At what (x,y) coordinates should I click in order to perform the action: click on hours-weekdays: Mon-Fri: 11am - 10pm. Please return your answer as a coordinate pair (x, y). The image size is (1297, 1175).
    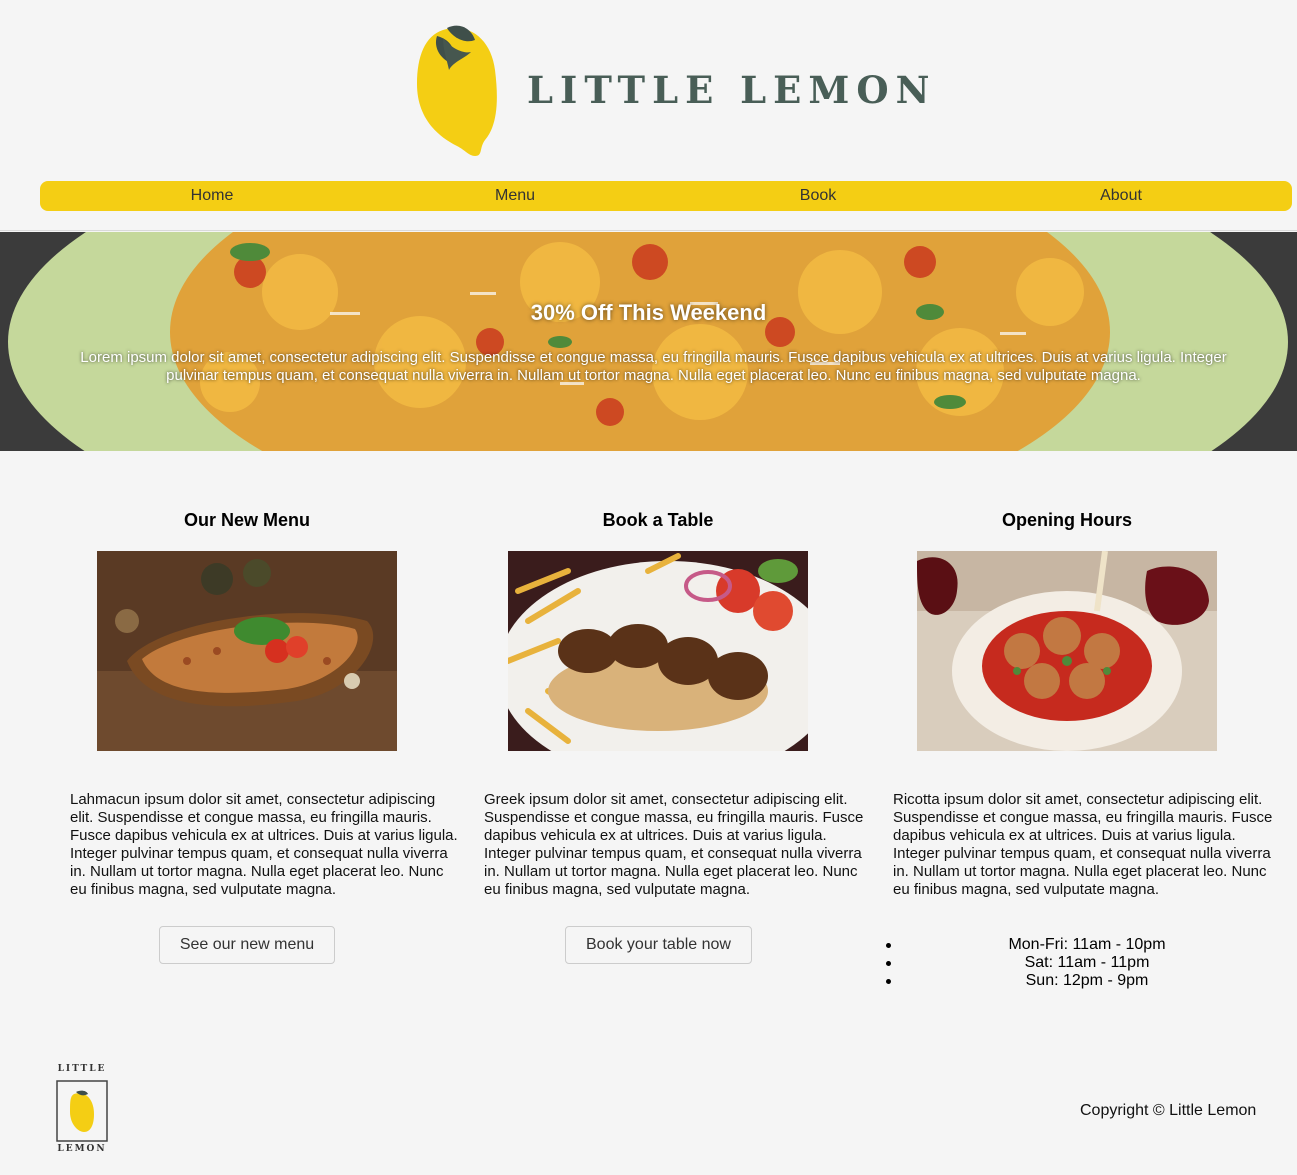
    Looking at the image, I should click on (1086, 945).